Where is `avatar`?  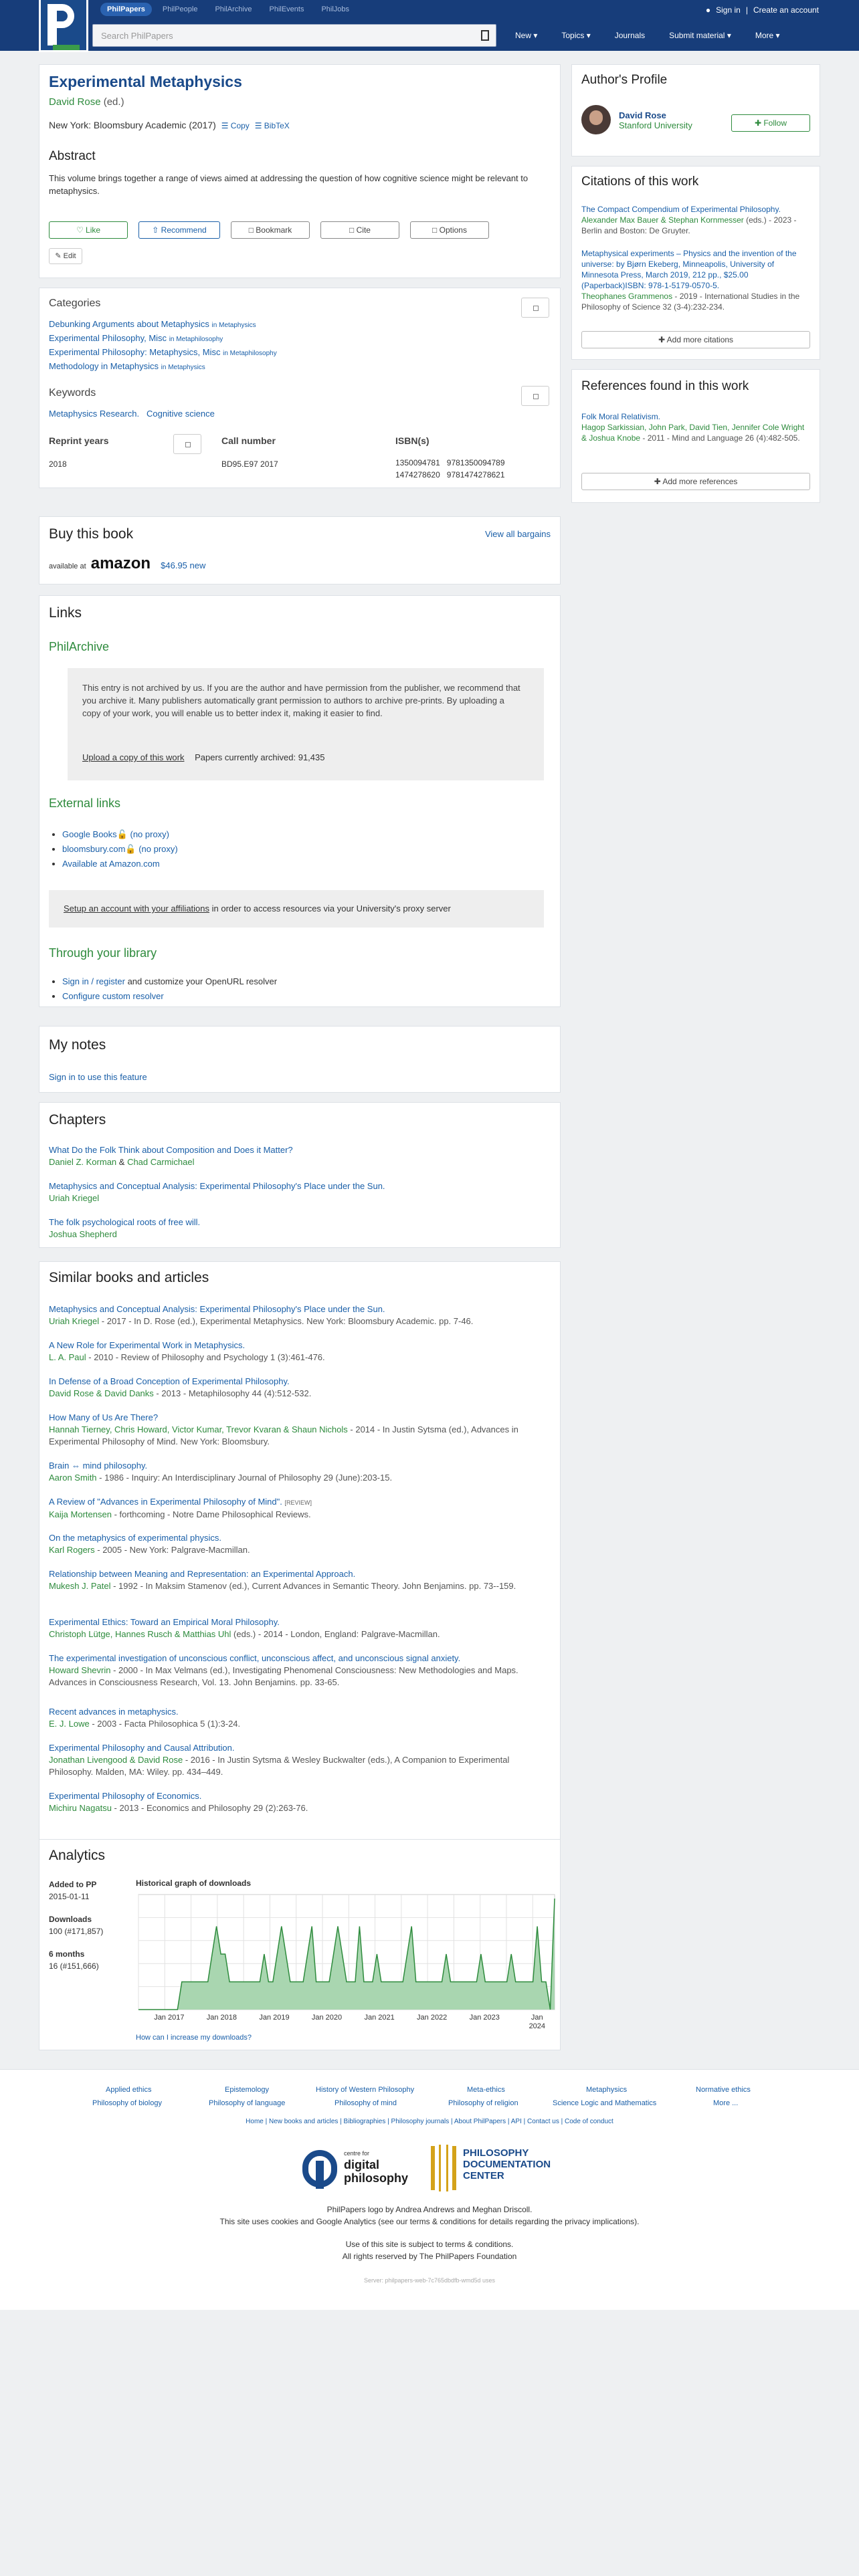 avatar is located at coordinates (596, 119).